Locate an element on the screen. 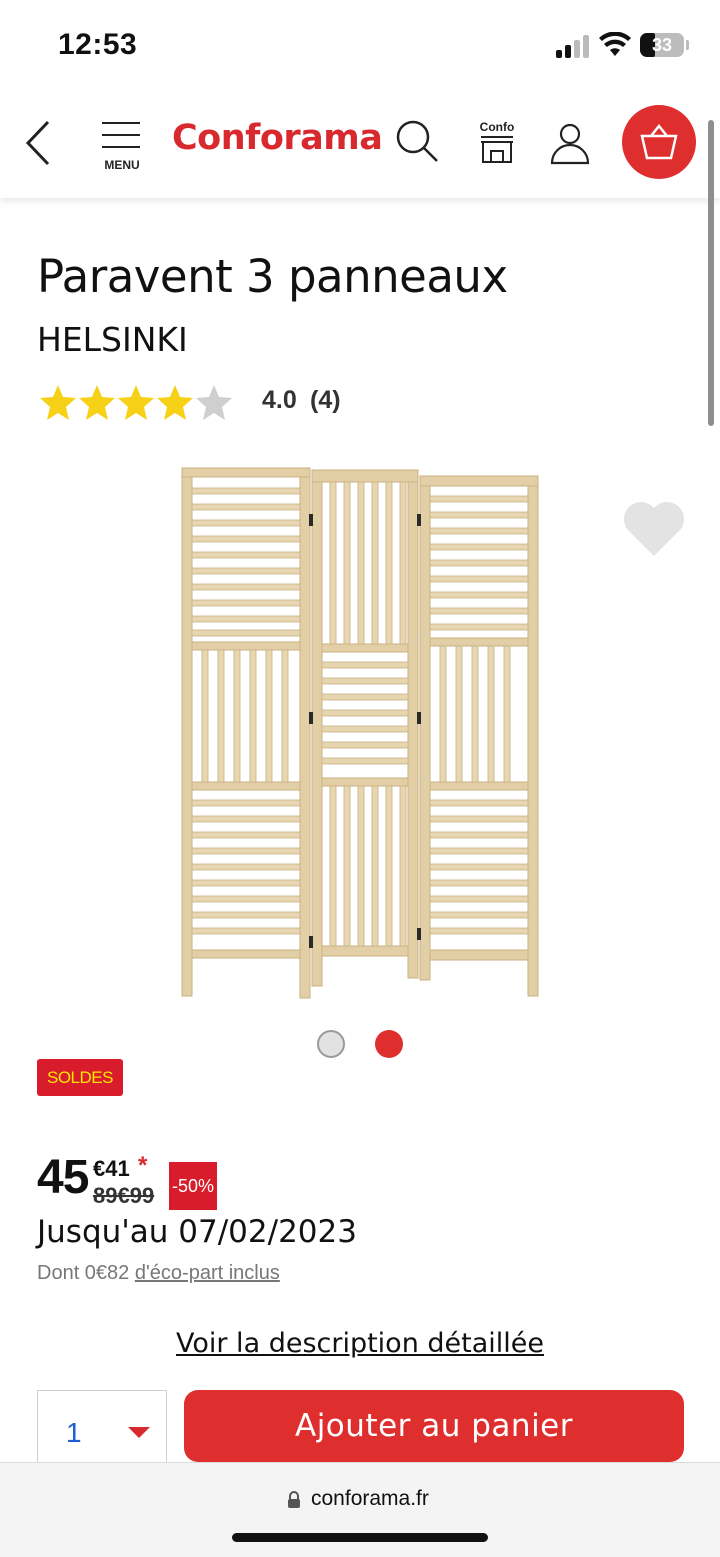 This screenshot has height=1557, width=720. price-asterisk: * is located at coordinates (143, 1165).